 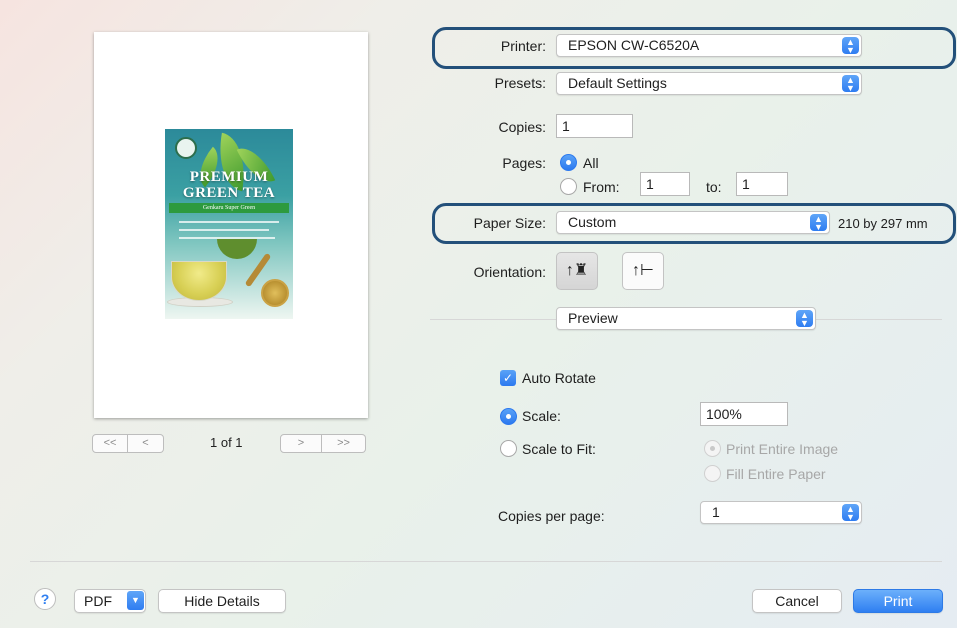 What do you see at coordinates (229, 208) in the screenshot?
I see `label-band: Genkaru Super Green` at bounding box center [229, 208].